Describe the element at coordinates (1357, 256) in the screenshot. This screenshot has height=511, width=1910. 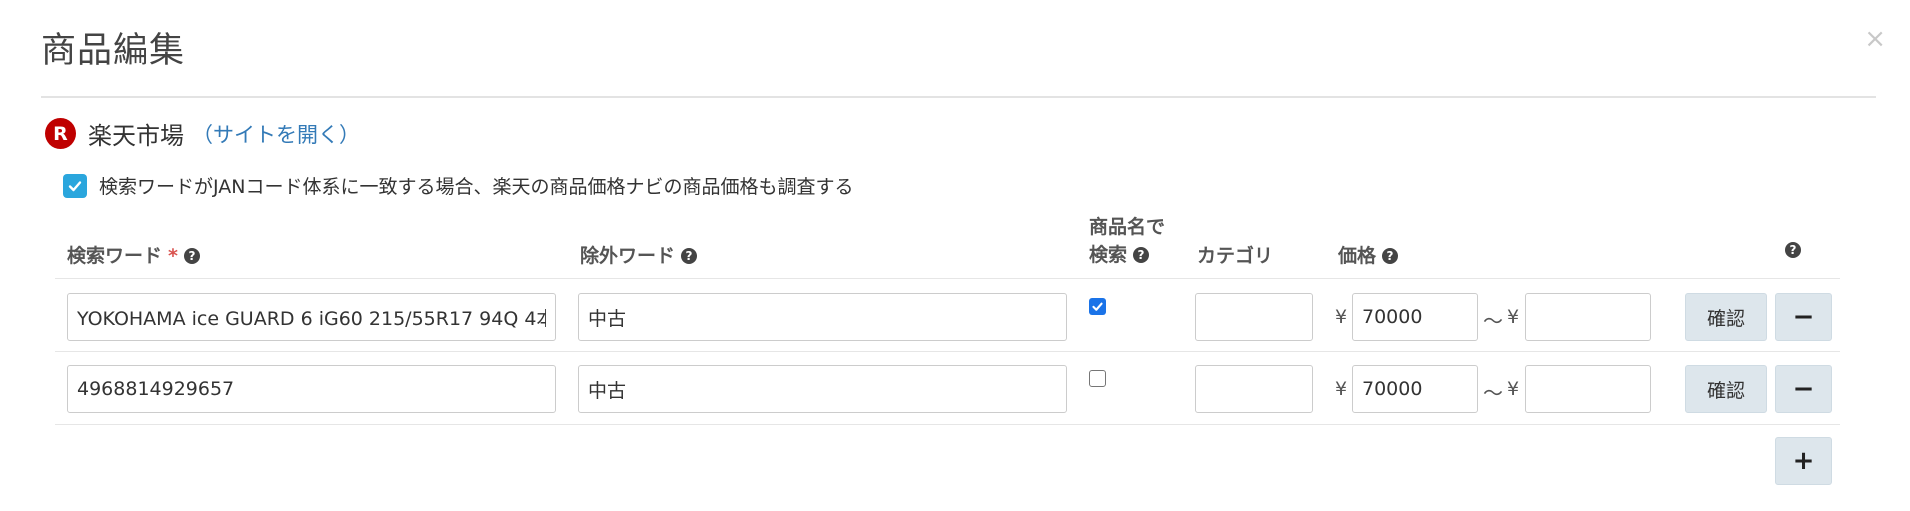
I see `header-price-label: 価格` at that location.